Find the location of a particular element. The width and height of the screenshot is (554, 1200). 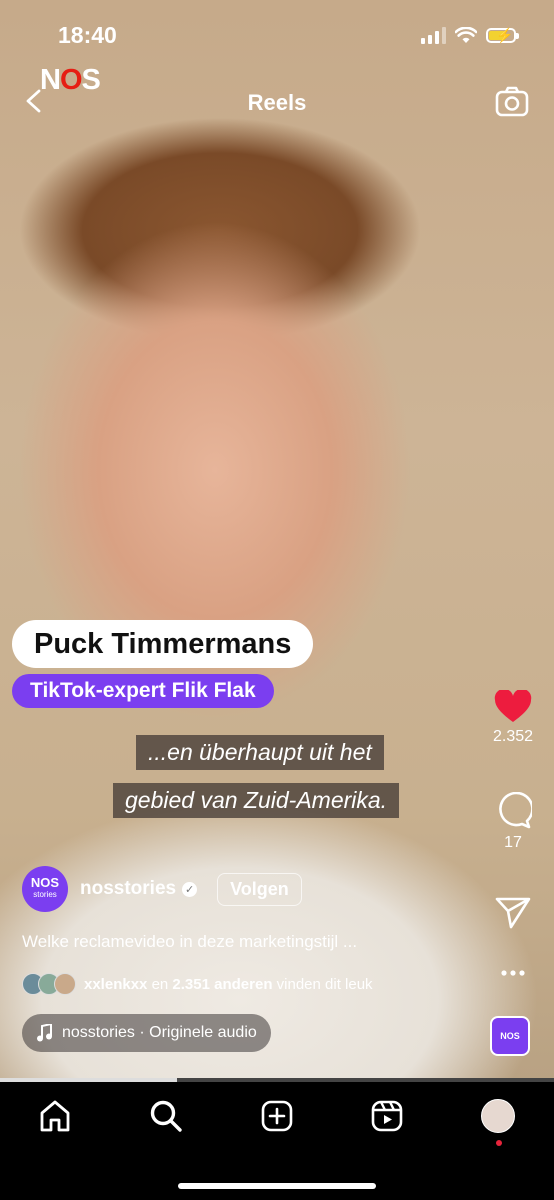

tab-create is located at coordinates (277, 1116).